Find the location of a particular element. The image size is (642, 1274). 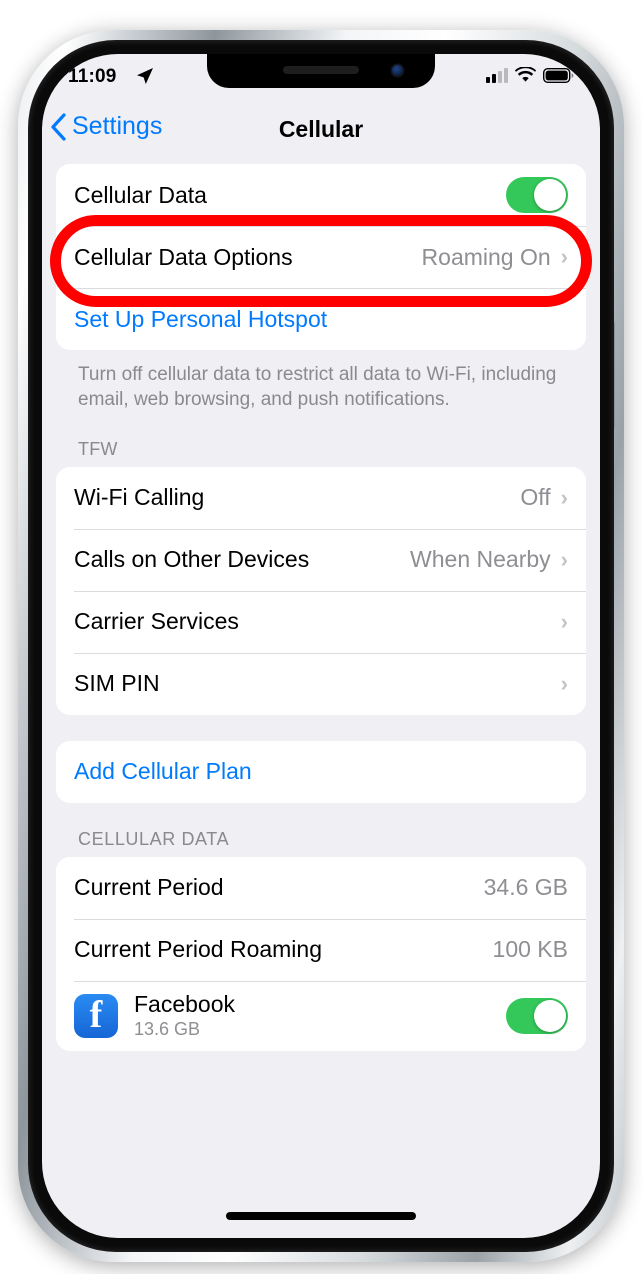

row-set-up-personal-hotspot: Set Up Personal Hotspot is located at coordinates (321, 319).